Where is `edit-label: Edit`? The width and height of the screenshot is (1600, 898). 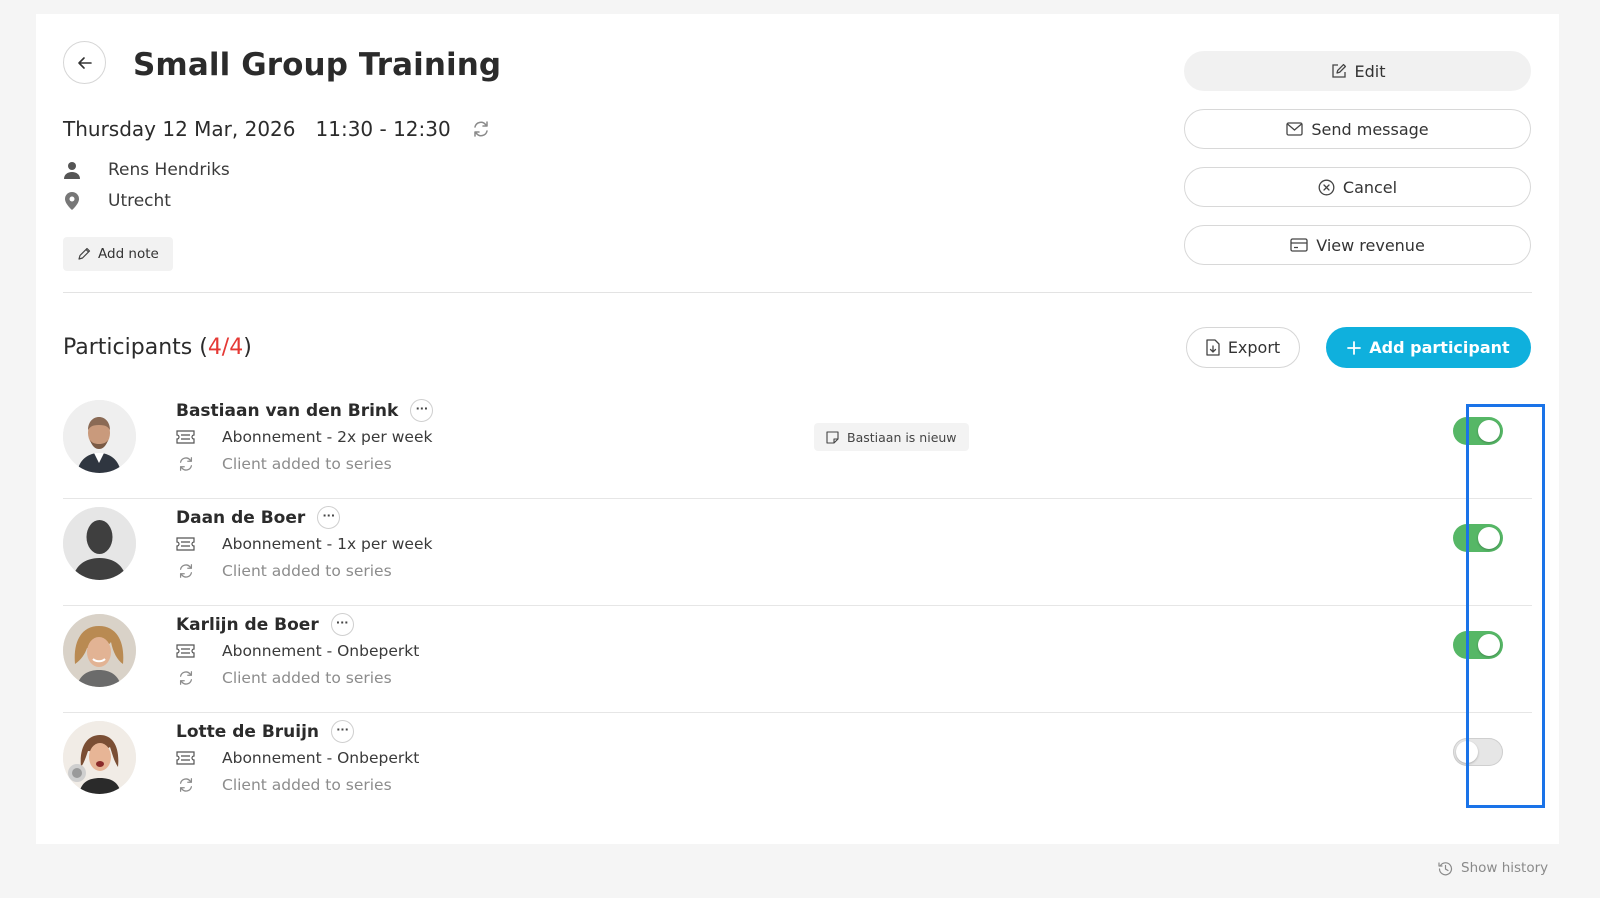 edit-label: Edit is located at coordinates (1370, 71).